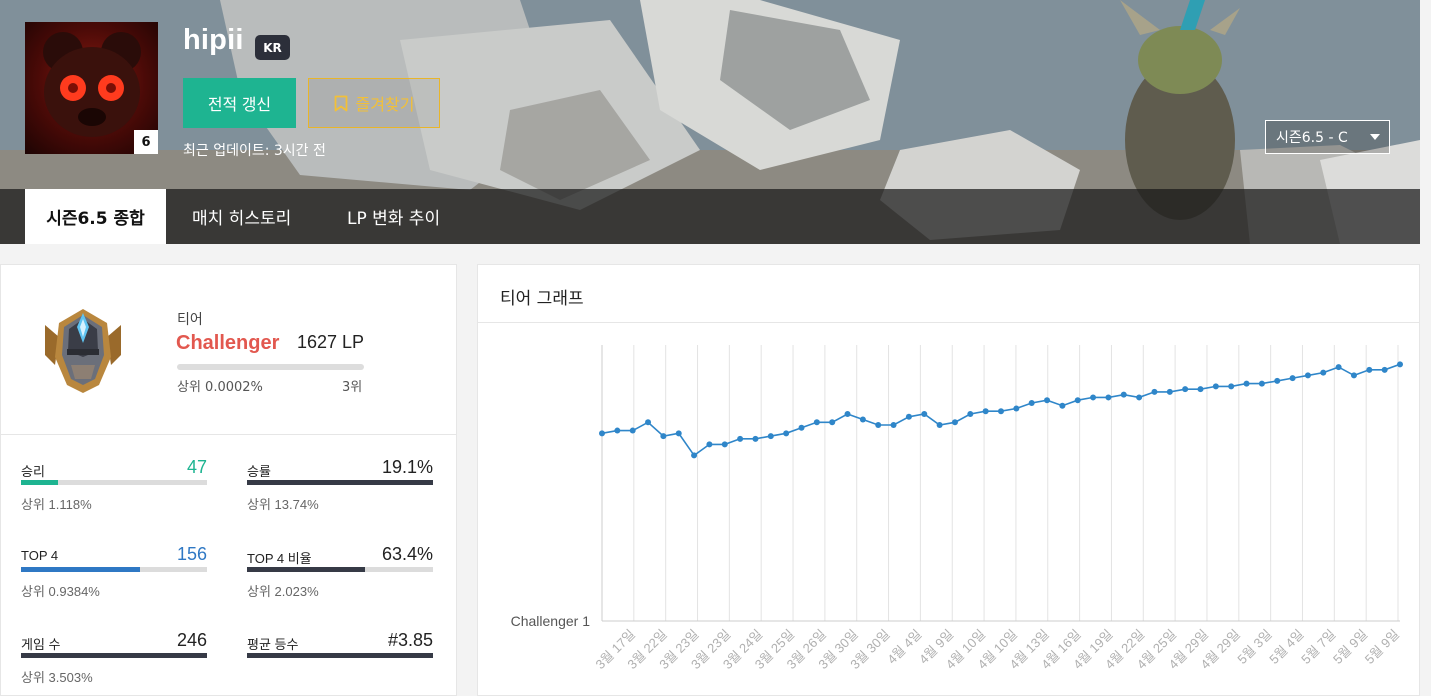 This screenshot has height=696, width=1431. Describe the element at coordinates (146, 142) in the screenshot. I see `level-badge: 6` at that location.